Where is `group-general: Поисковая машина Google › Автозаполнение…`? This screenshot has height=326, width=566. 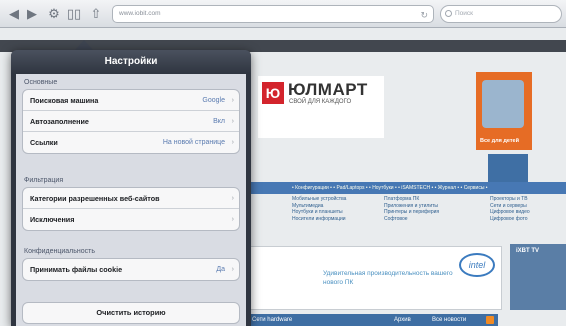
group-general: Поисковая машина Google › Автозаполнение… is located at coordinates (131, 121).